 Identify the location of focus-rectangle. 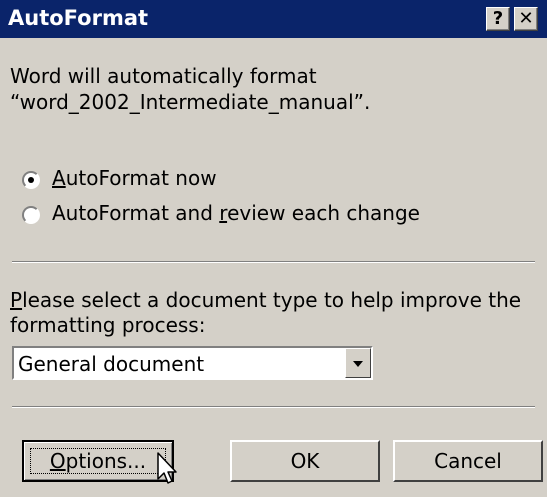
(98, 461).